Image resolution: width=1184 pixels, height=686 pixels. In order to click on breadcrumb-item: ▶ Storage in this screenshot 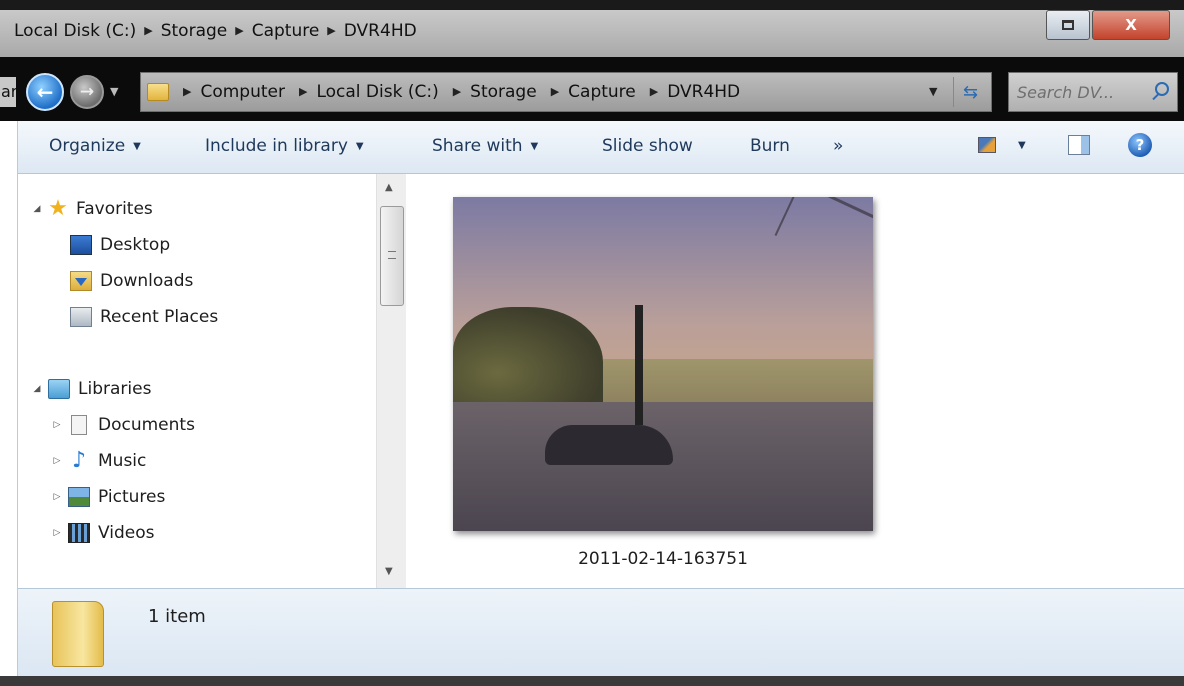, I will do `click(495, 92)`.